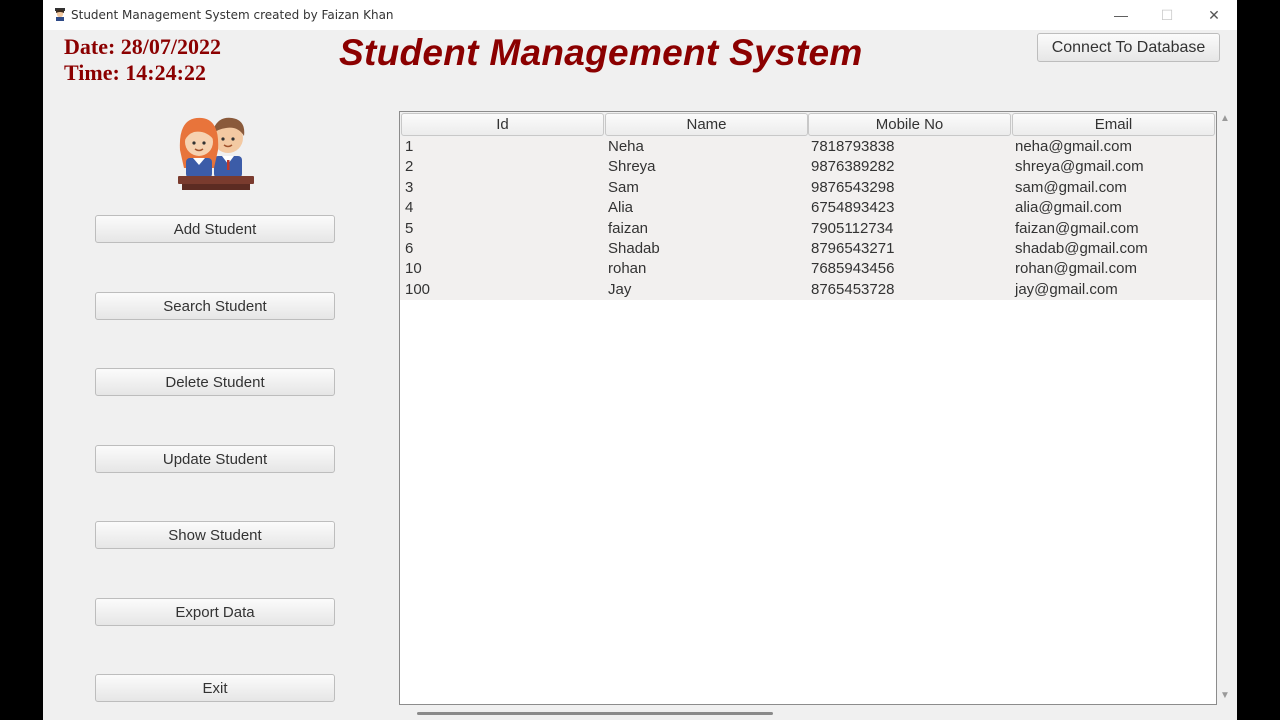 The image size is (1280, 720). Describe the element at coordinates (1076, 269) in the screenshot. I see `cell-email: rohan@gmail.com` at that location.